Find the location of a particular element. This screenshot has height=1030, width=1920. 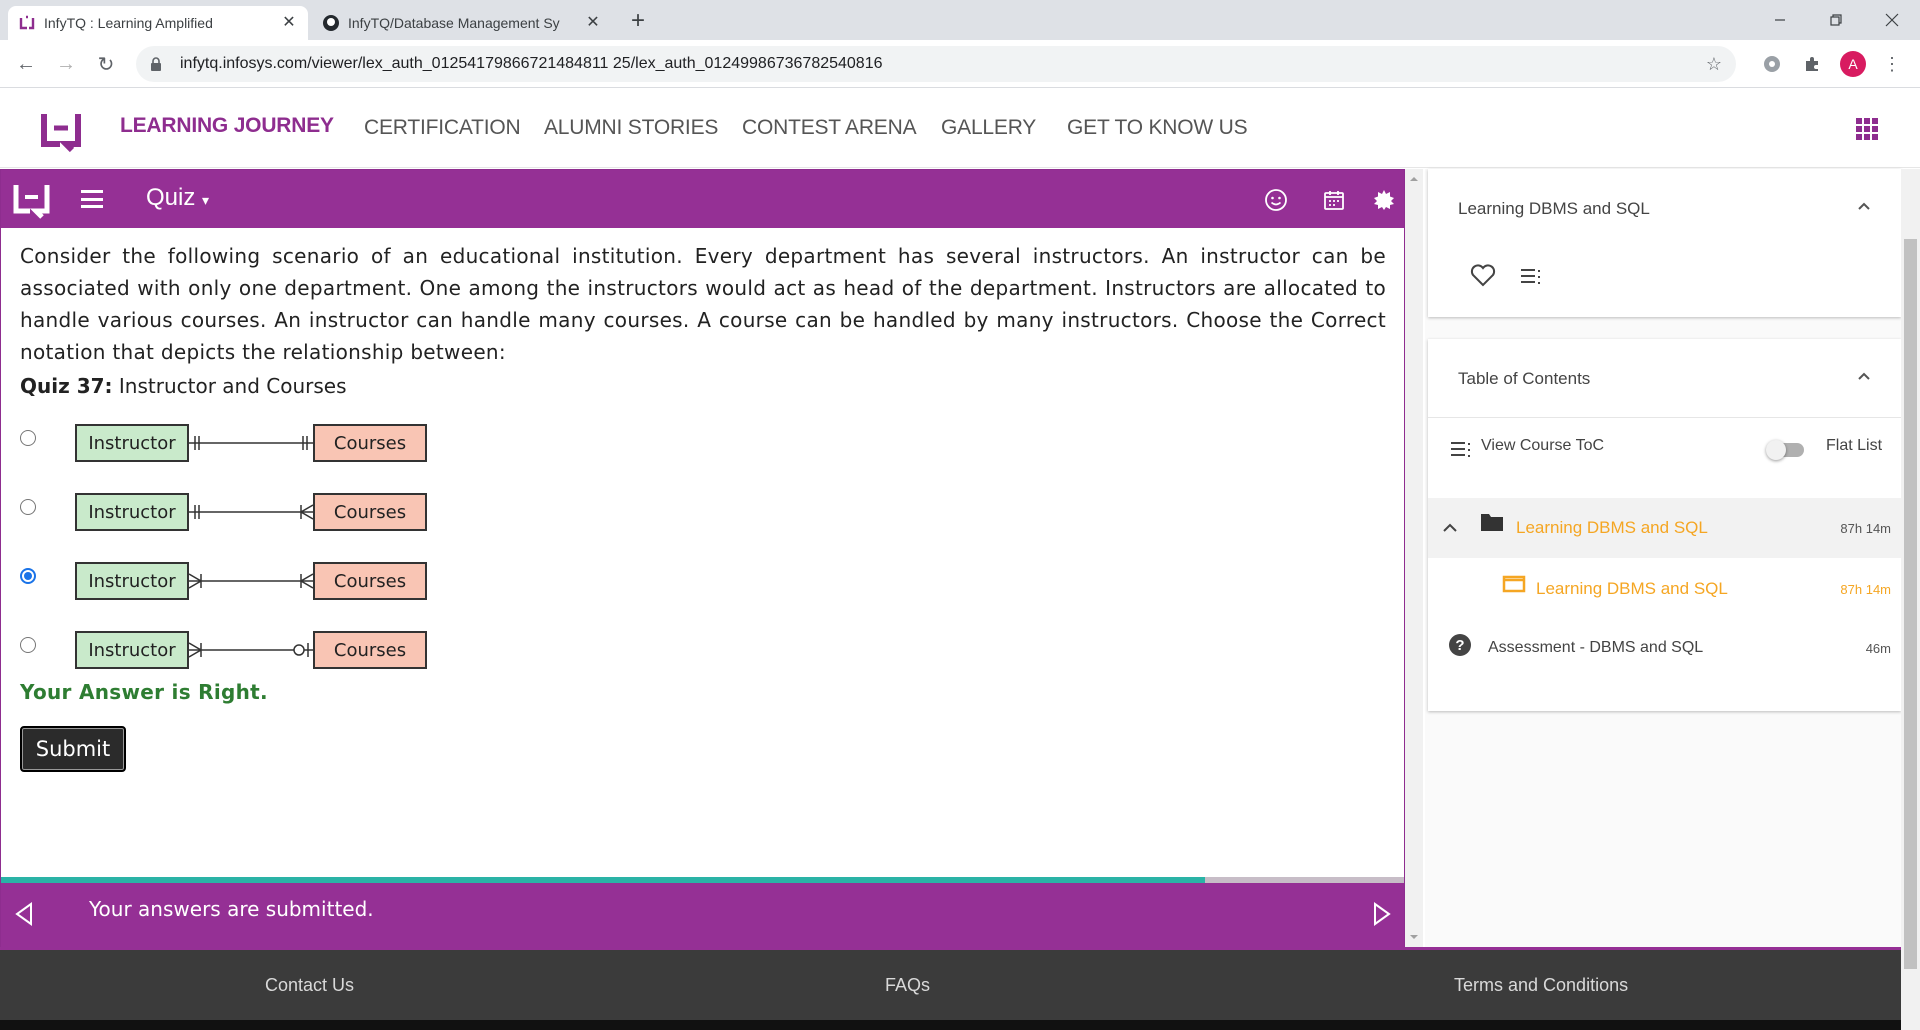

hamburger-menu-icon is located at coordinates (92, 199).